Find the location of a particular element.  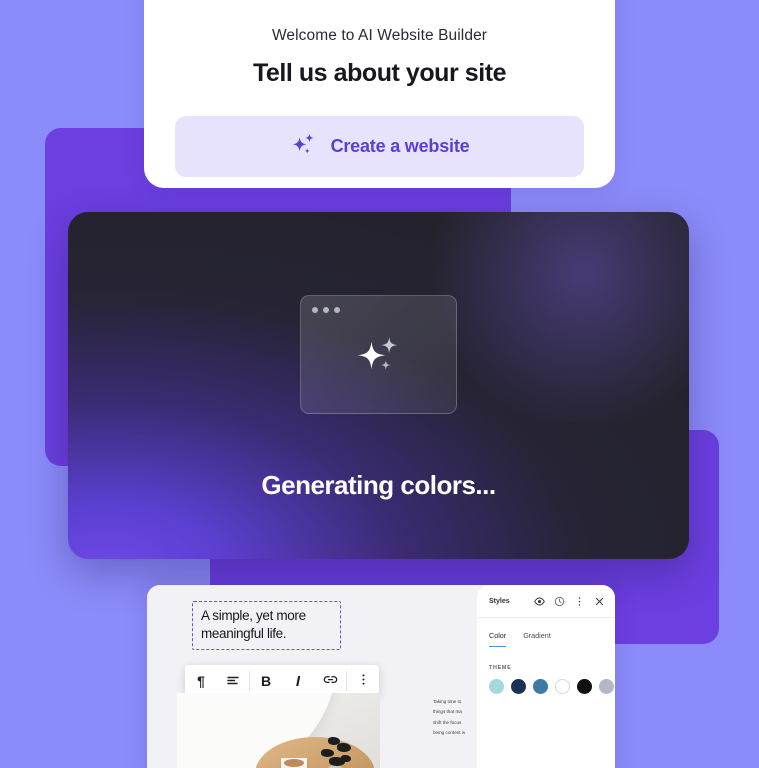

swatch-white is located at coordinates (562, 686).